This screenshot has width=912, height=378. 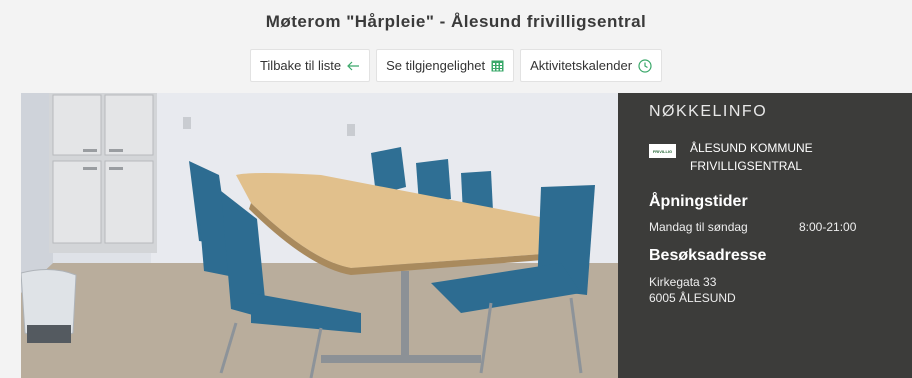 I want to click on arrow-left-icon, so click(x=353, y=66).